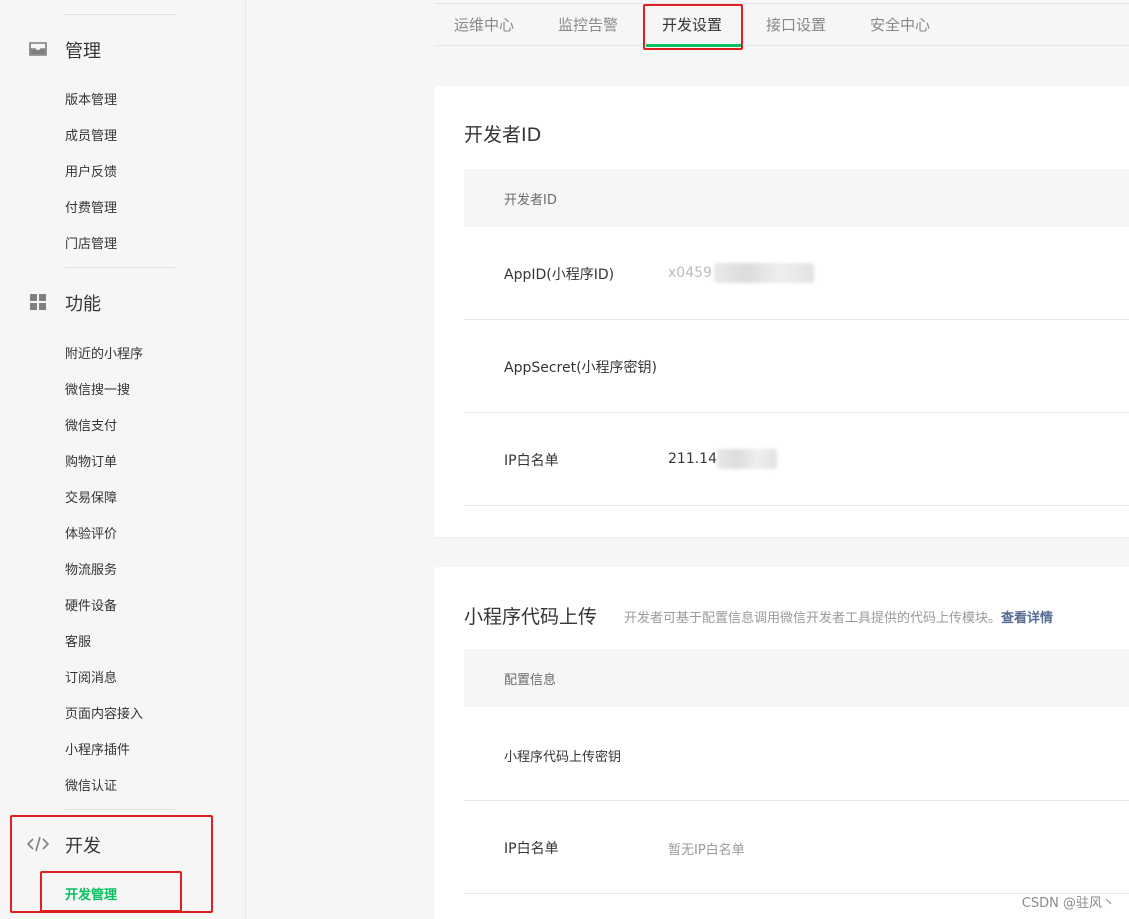  What do you see at coordinates (531, 617) in the screenshot?
I see `card-title: 小程序代码上传` at bounding box center [531, 617].